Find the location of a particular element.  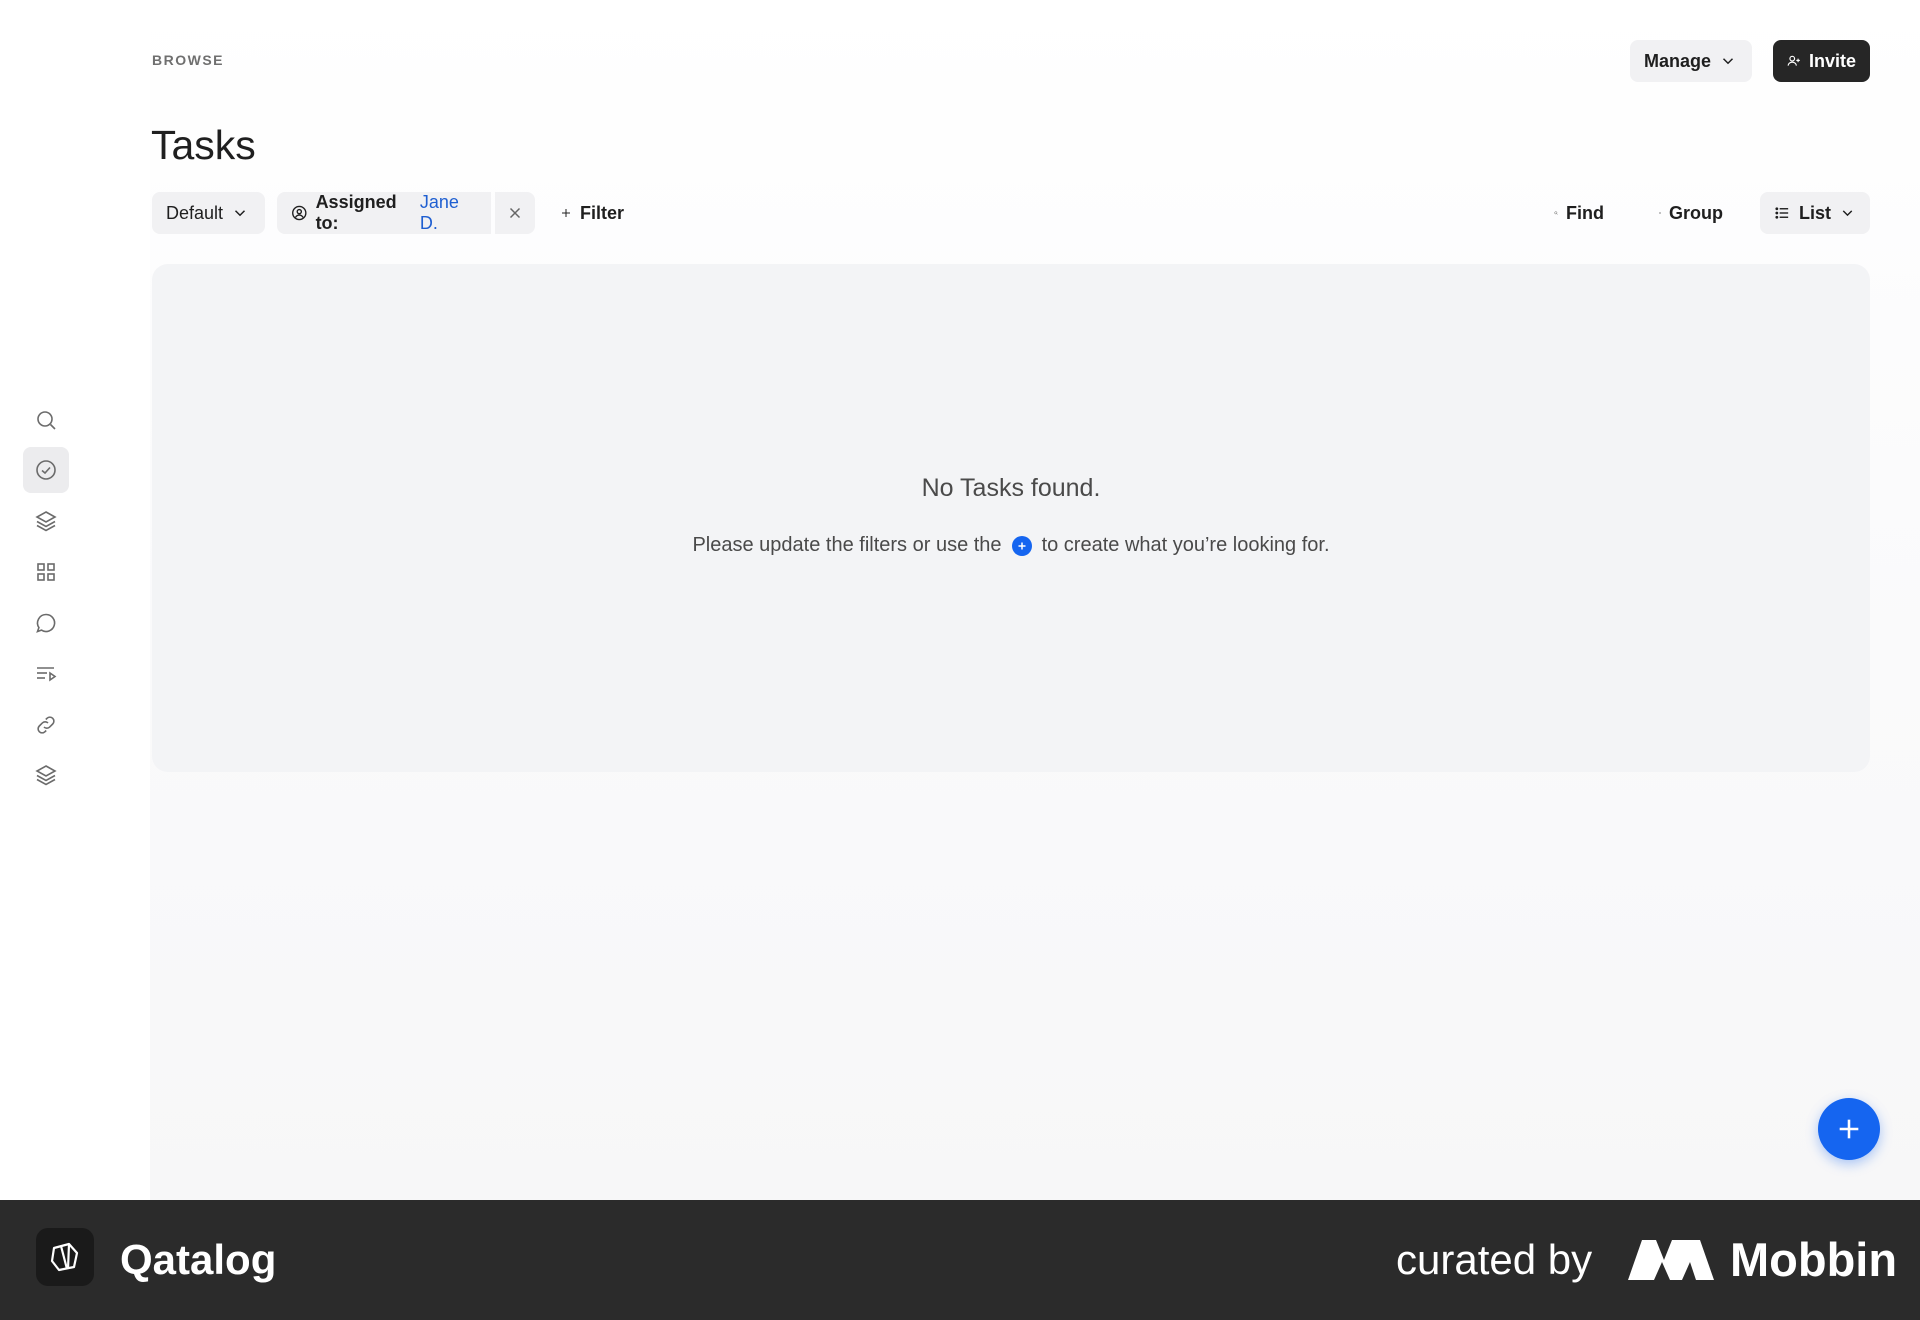

layers-icon is located at coordinates (46, 521).